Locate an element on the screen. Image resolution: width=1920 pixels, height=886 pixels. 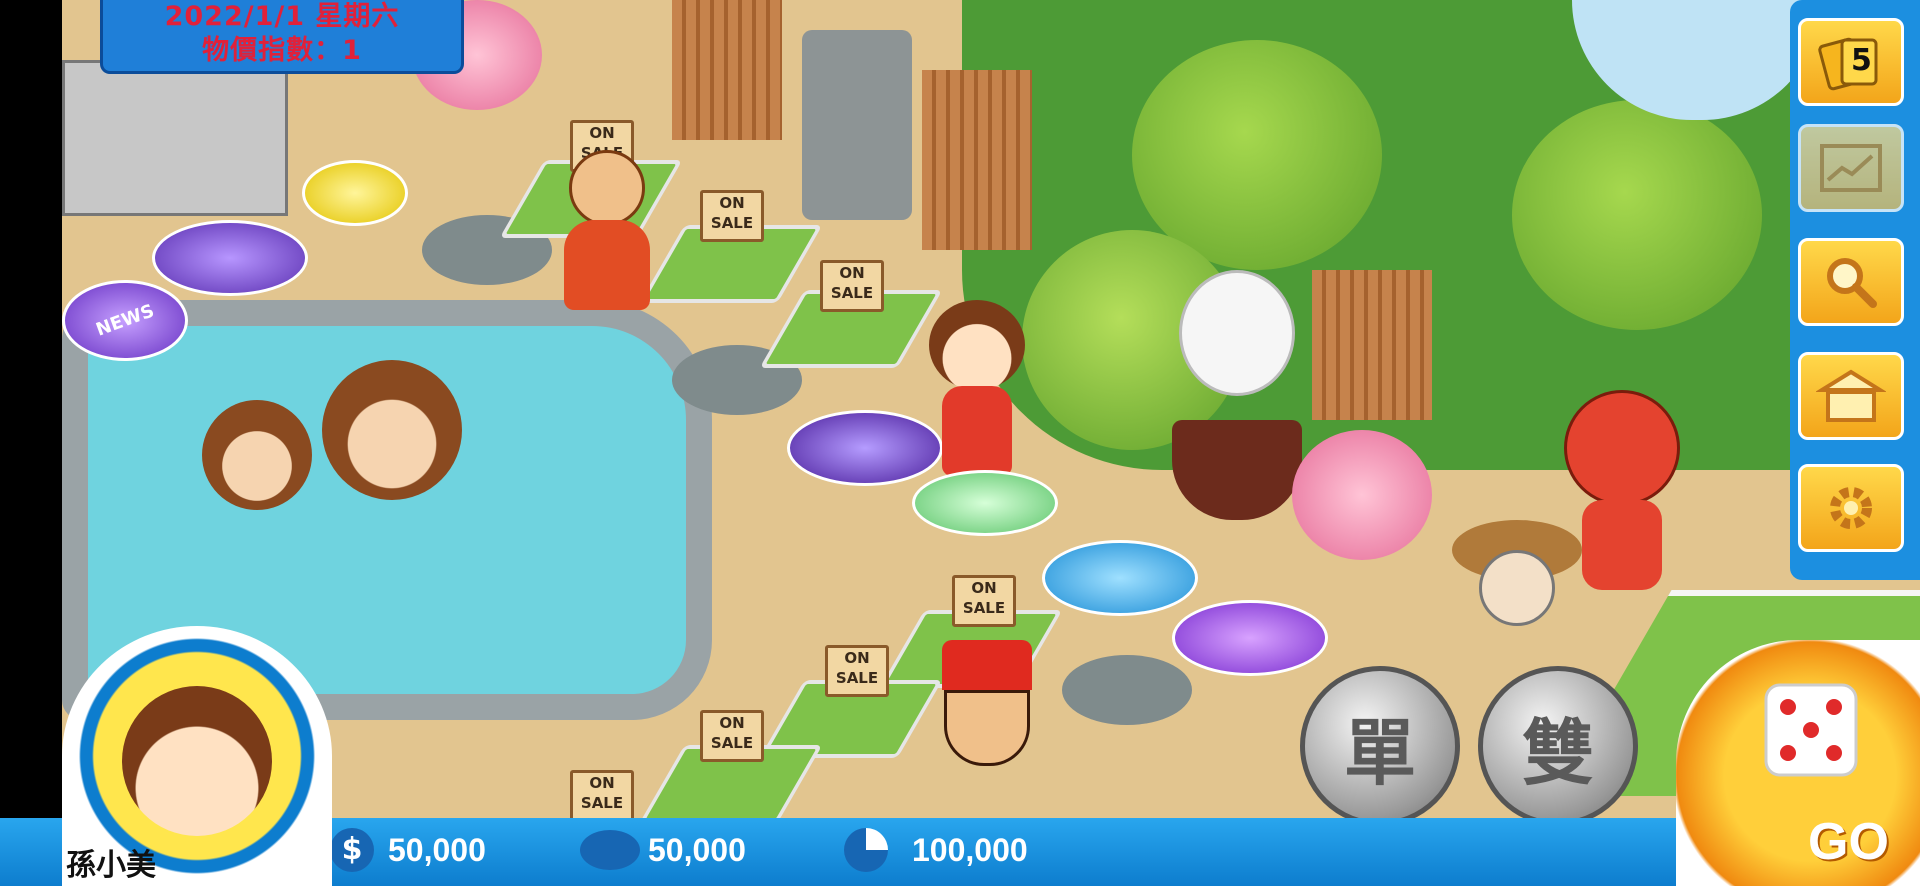
cards-button: 5 is located at coordinates (1851, 62).